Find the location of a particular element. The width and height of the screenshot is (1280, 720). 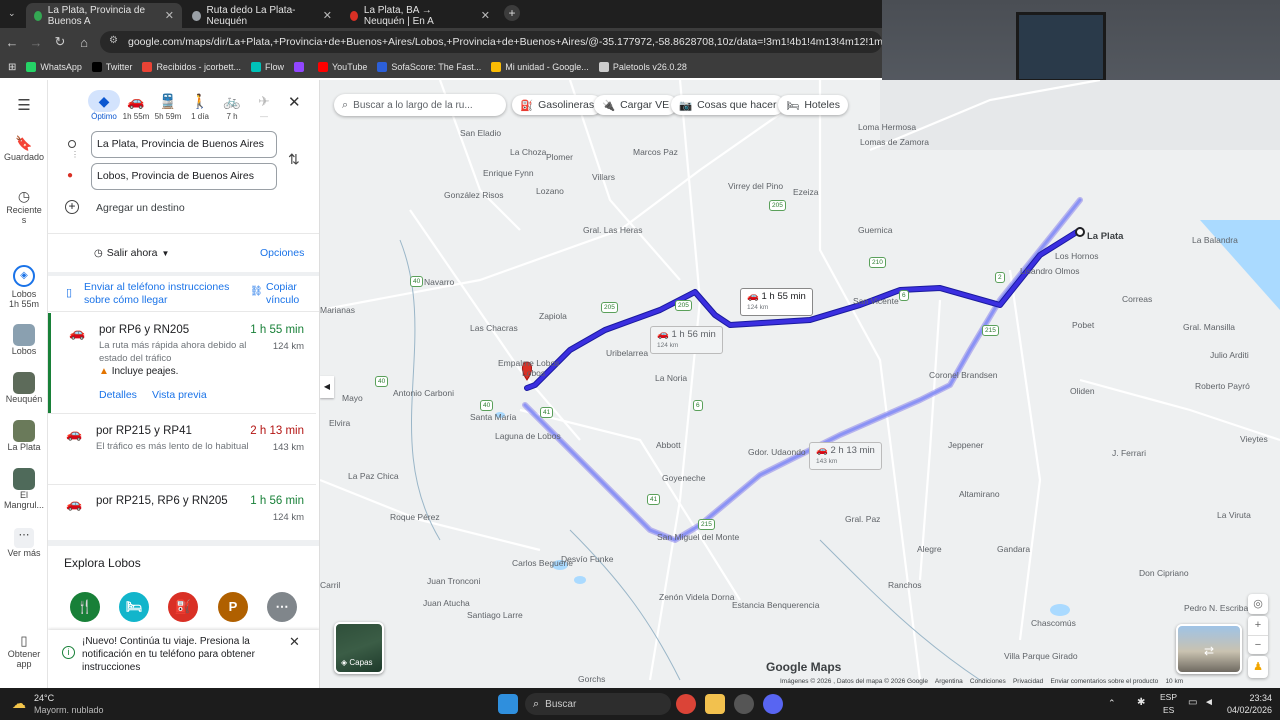

place-label: Vieytes is located at coordinates (1254, 439).